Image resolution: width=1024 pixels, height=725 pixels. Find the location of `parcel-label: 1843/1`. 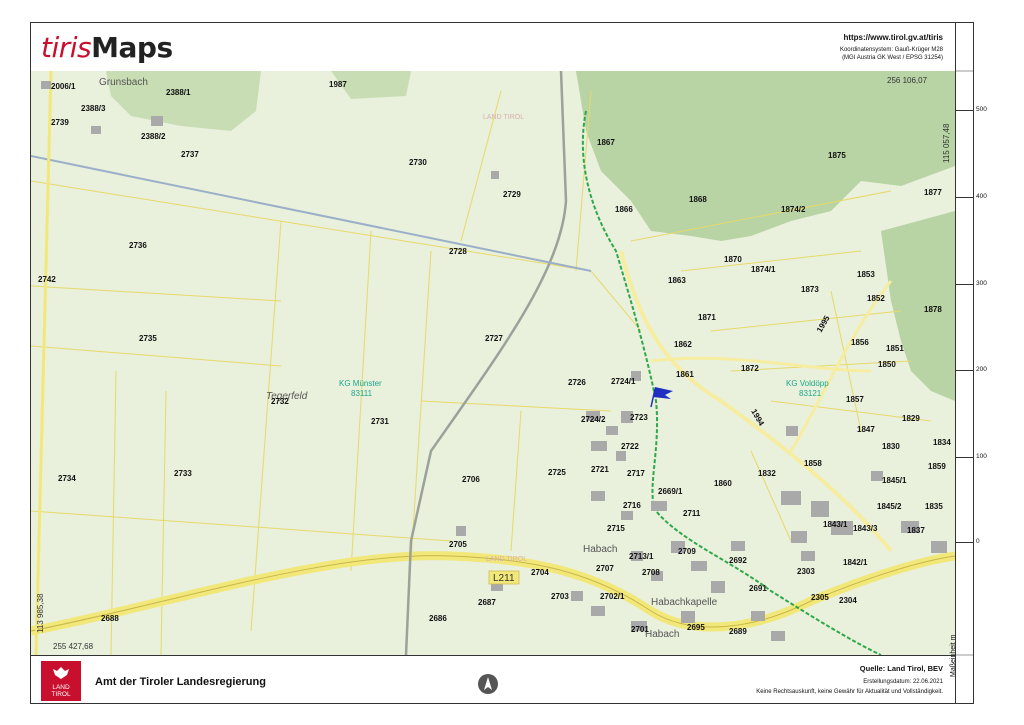

parcel-label: 1843/1 is located at coordinates (835, 524).